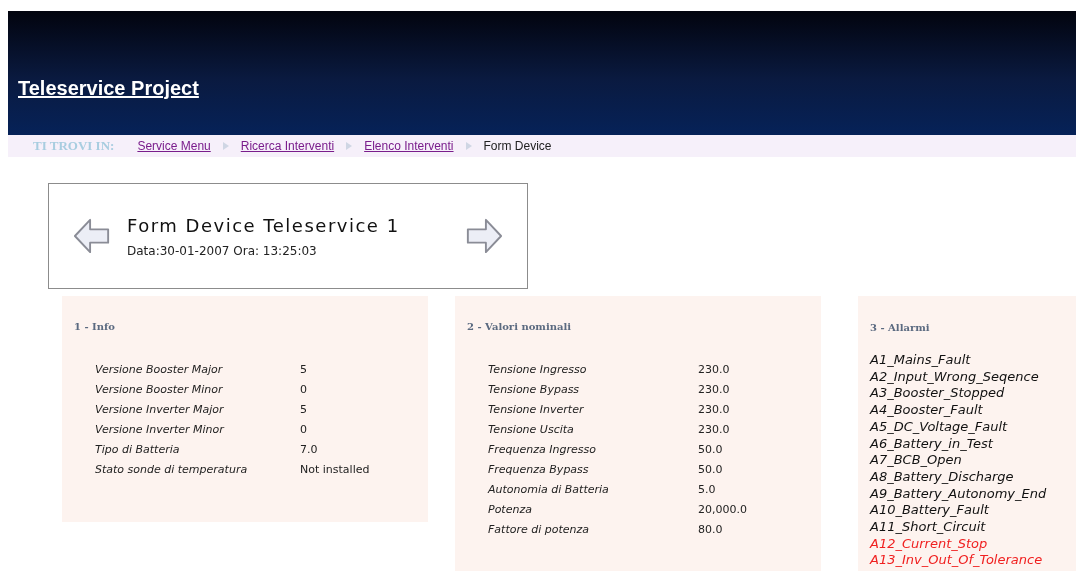  I want to click on section-title: 3 - Allarmi, so click(900, 327).